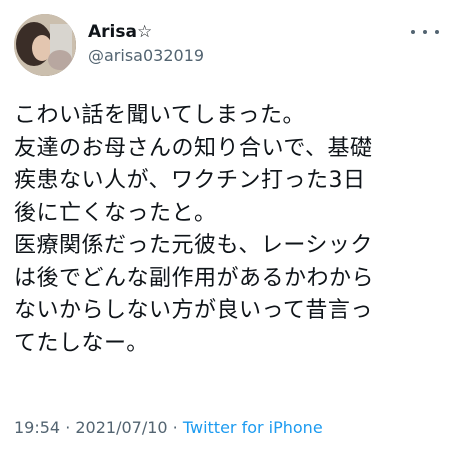 This screenshot has width=453, height=457. What do you see at coordinates (159, 115) in the screenshot?
I see `tweet-text-line: こわい話を聞いてしまった。` at bounding box center [159, 115].